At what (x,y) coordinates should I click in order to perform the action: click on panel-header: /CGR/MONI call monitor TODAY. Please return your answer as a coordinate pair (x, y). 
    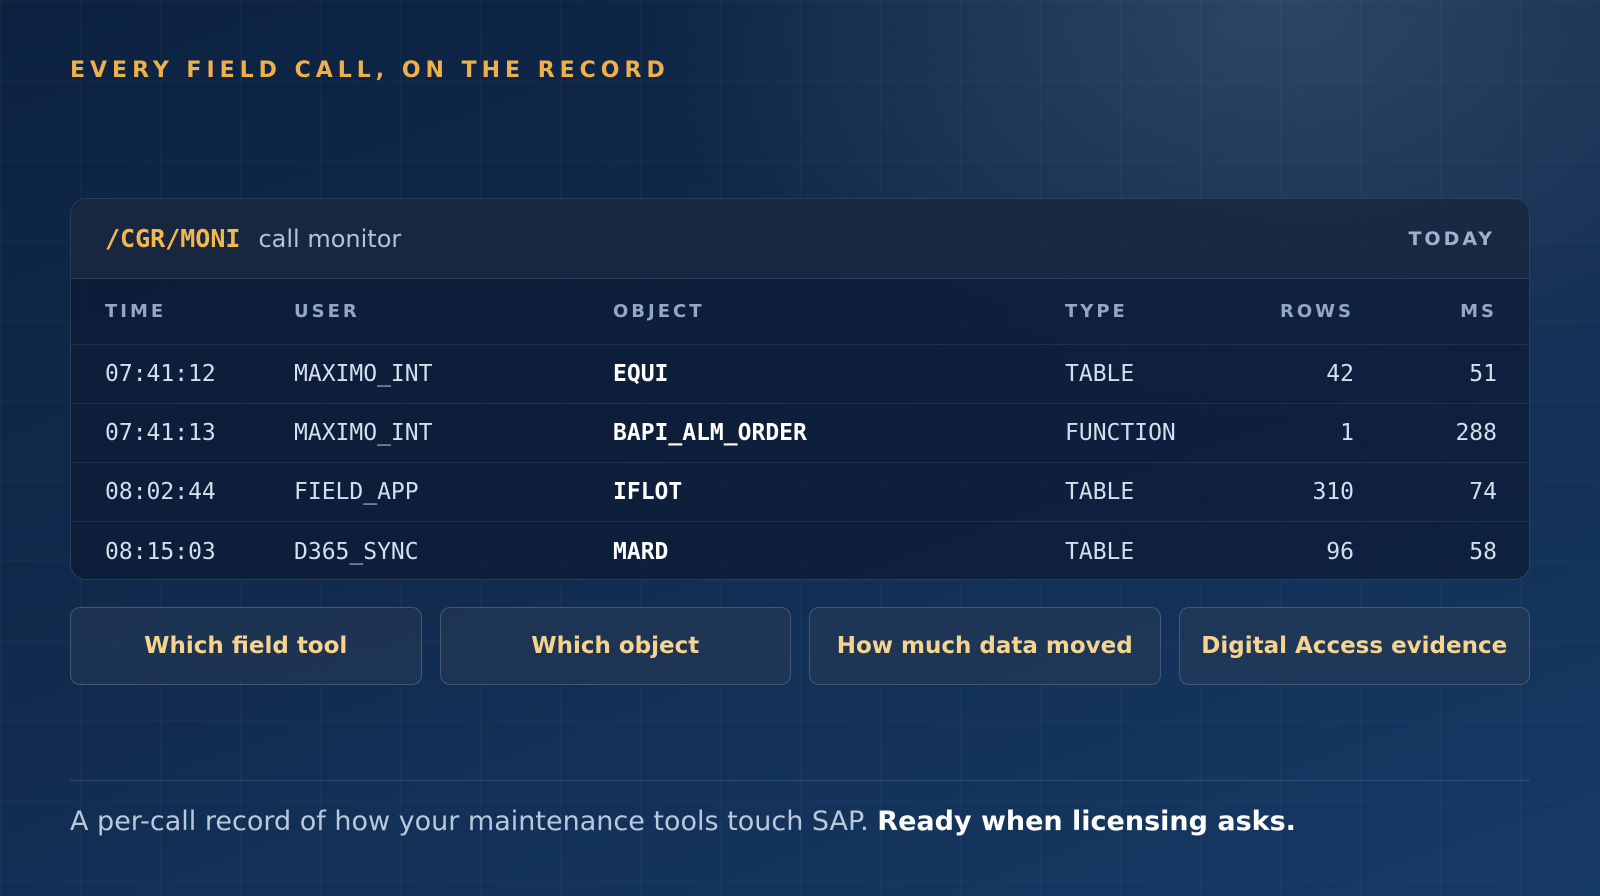
    Looking at the image, I should click on (800, 239).